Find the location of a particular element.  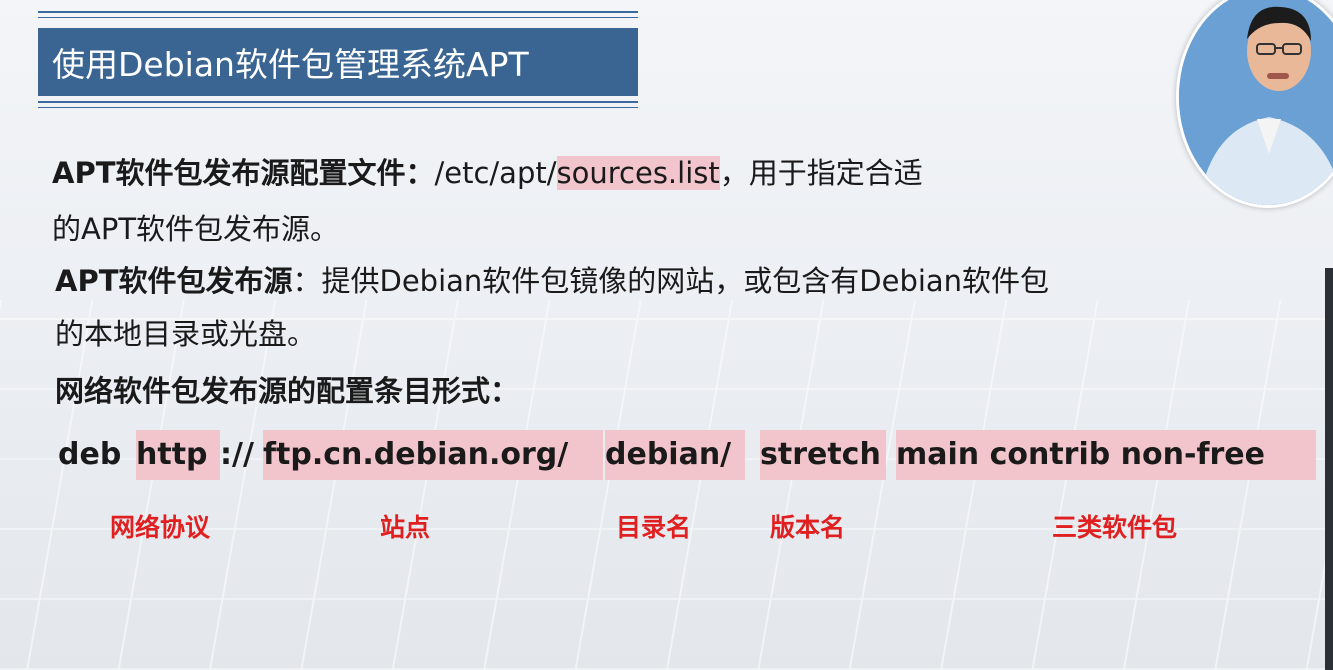

source-label: APT软件包发布源 is located at coordinates (174, 281).